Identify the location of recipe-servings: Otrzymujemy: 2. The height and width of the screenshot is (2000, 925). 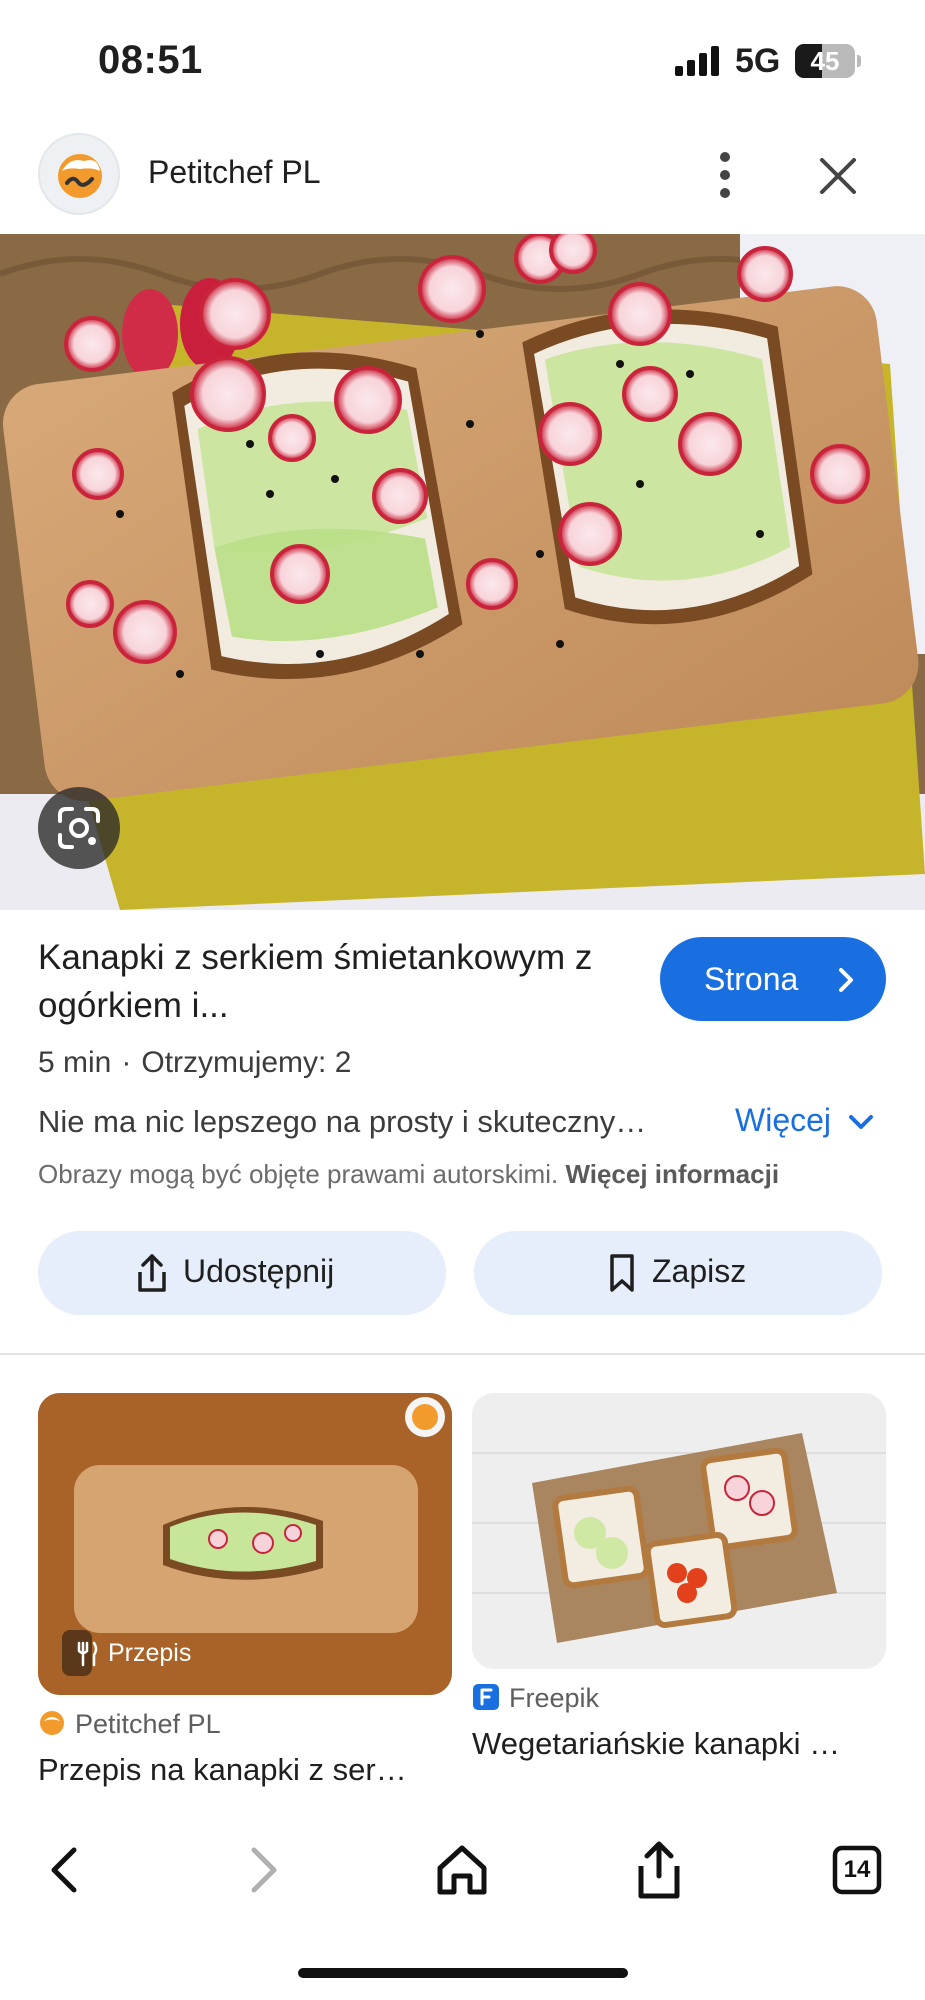
(246, 1062).